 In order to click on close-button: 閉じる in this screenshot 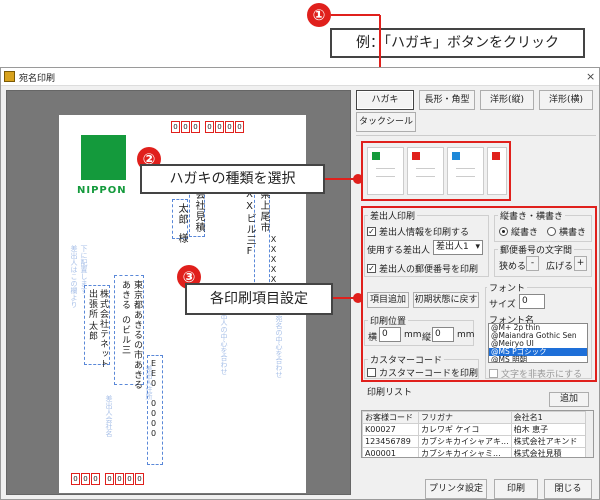, I will do `click(568, 489)`.